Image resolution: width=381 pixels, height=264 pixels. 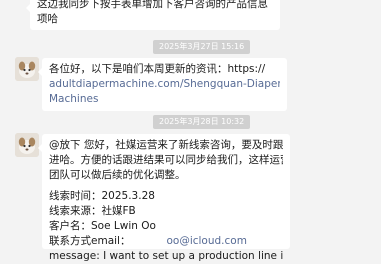 I want to click on message-text-line: 各位好，以下是咱们本周更新的资讯：https://, so click(x=157, y=69).